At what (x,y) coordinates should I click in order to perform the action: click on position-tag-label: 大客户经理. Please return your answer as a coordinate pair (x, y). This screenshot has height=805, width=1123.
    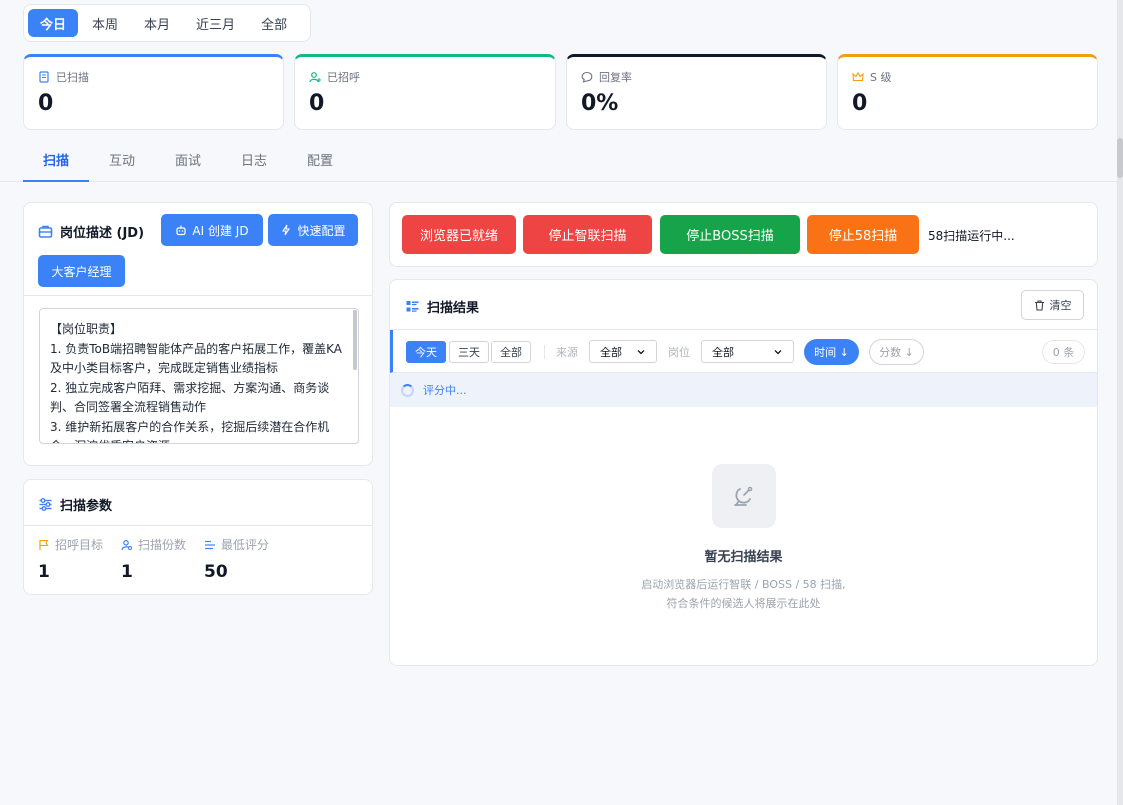
    Looking at the image, I should click on (81, 271).